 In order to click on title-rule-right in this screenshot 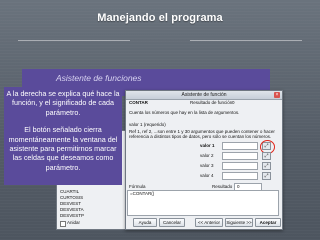, I will do `click(246, 40)`.